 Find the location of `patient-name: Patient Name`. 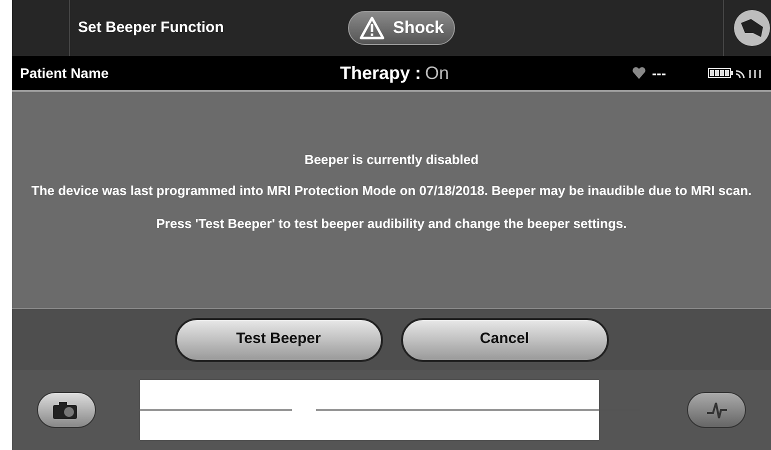

patient-name: Patient Name is located at coordinates (65, 73).